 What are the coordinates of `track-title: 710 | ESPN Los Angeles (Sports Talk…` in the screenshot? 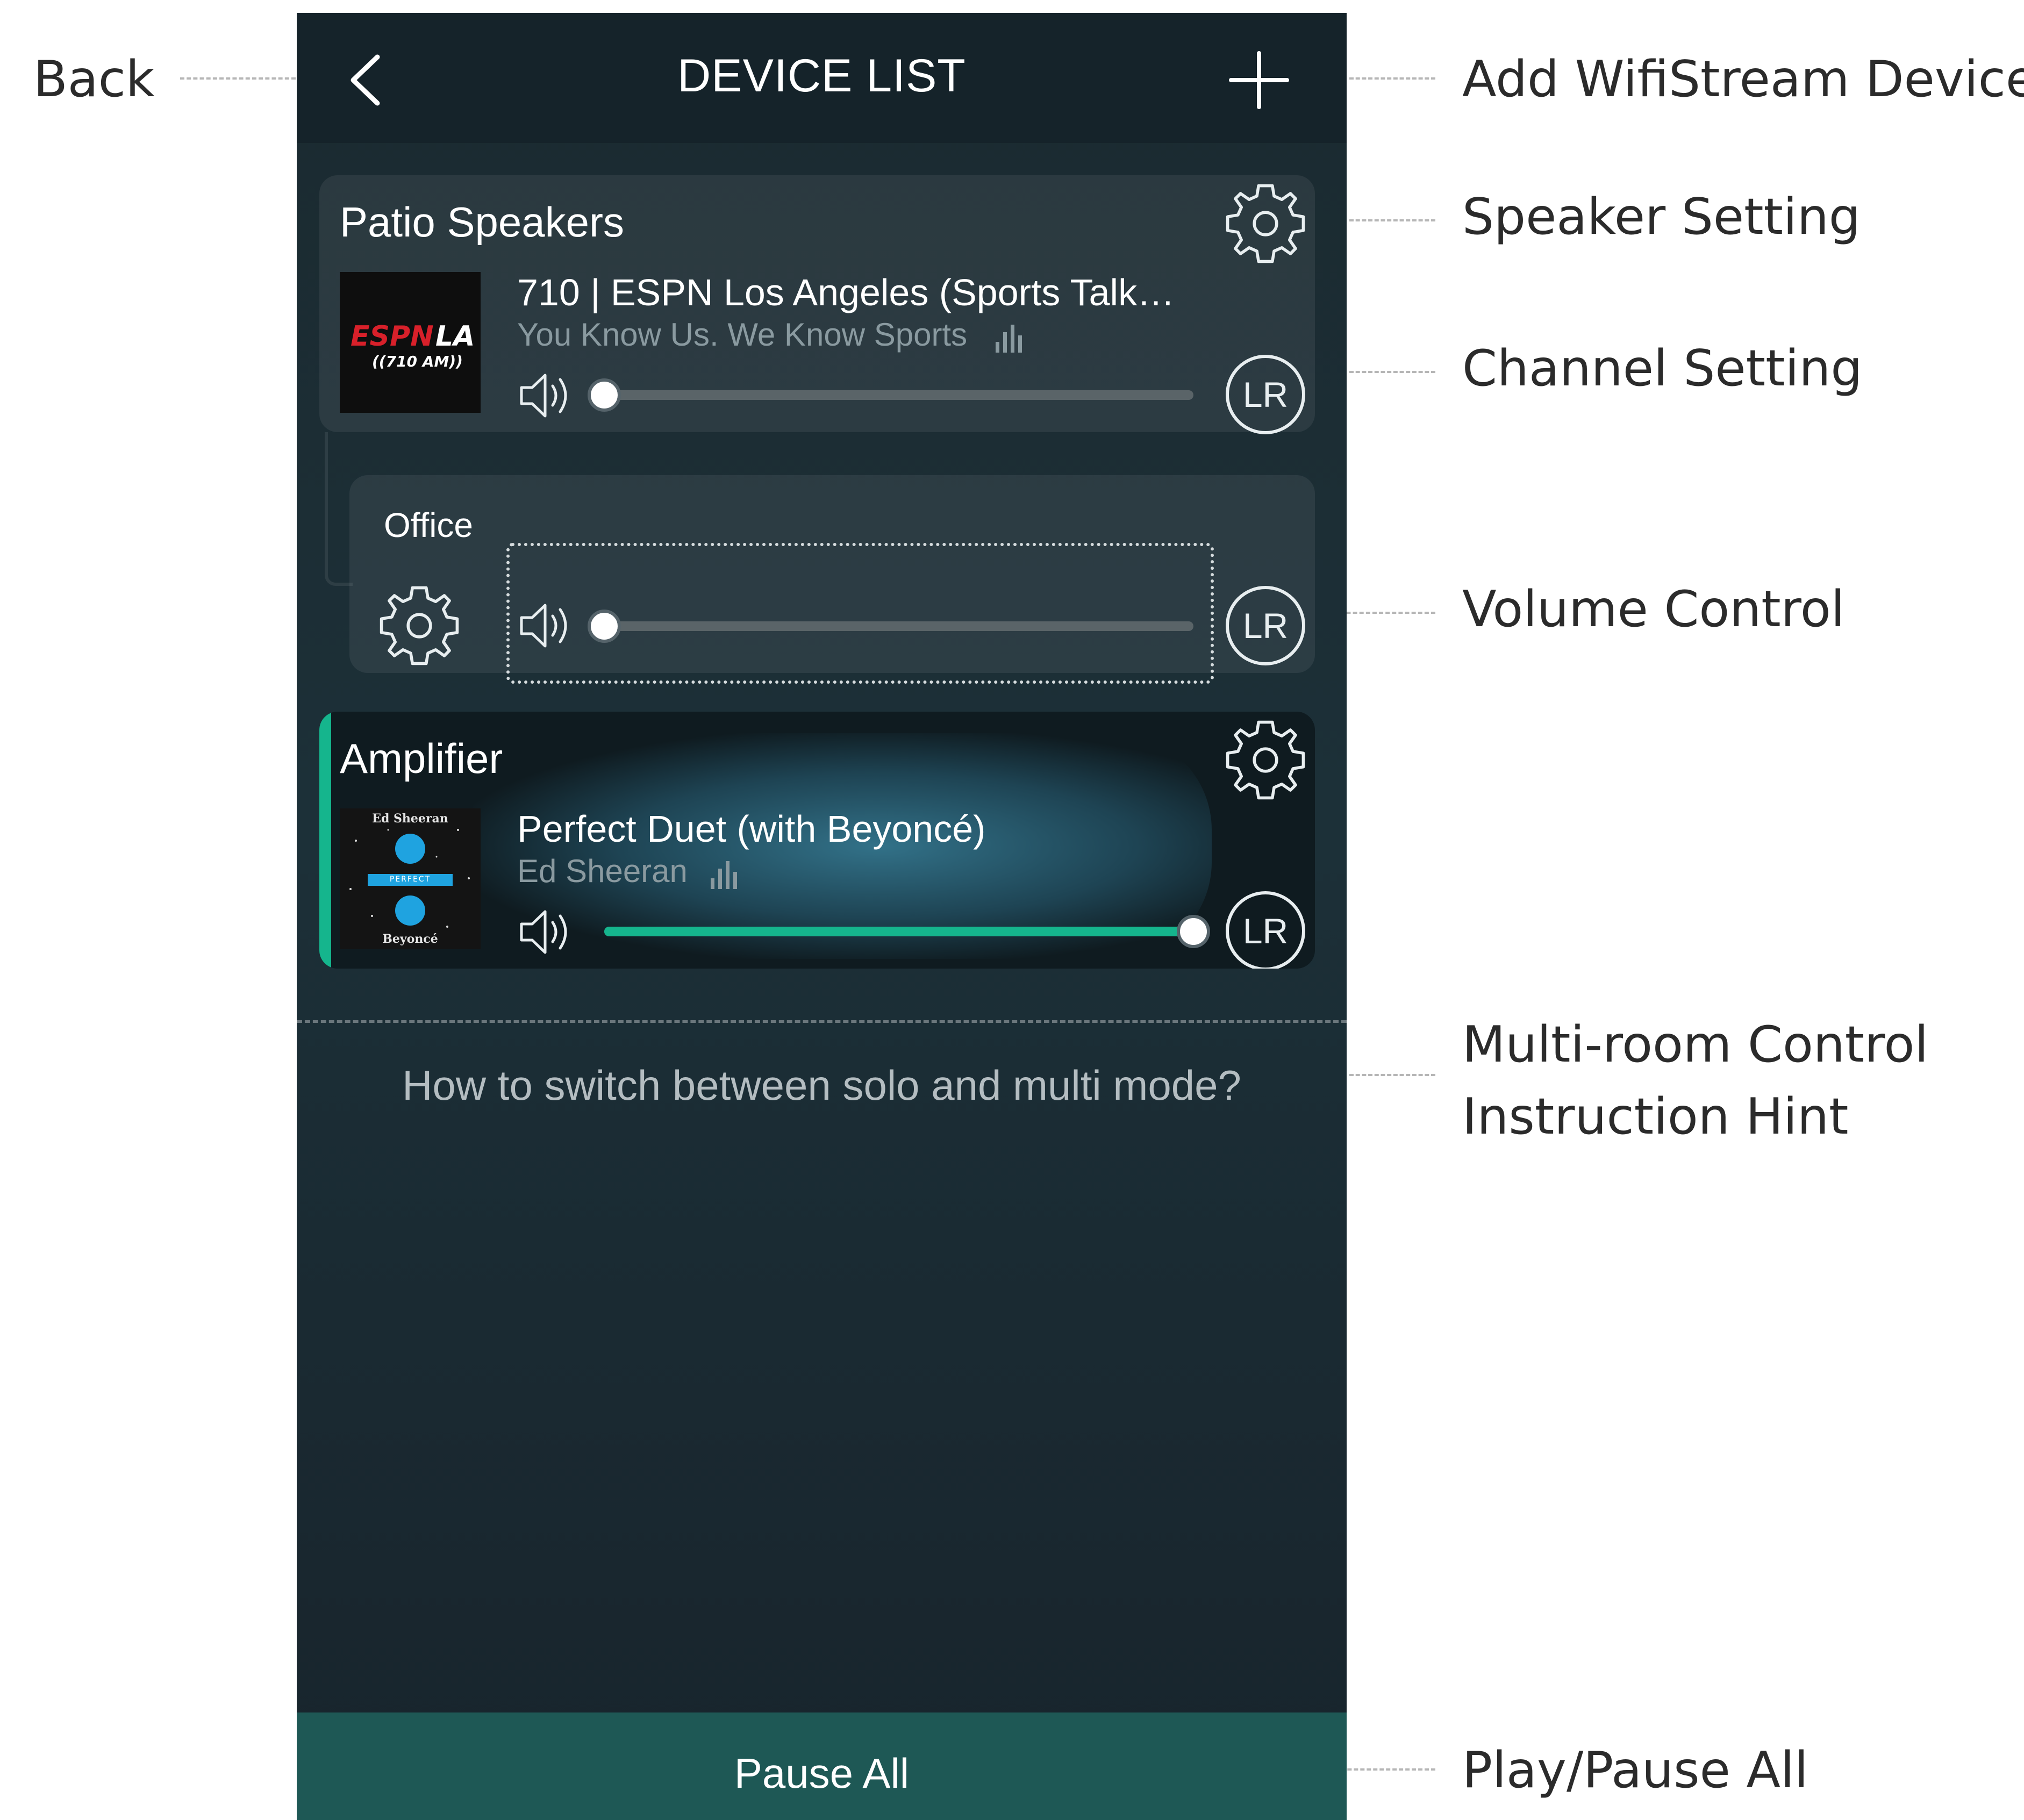 It's located at (846, 292).